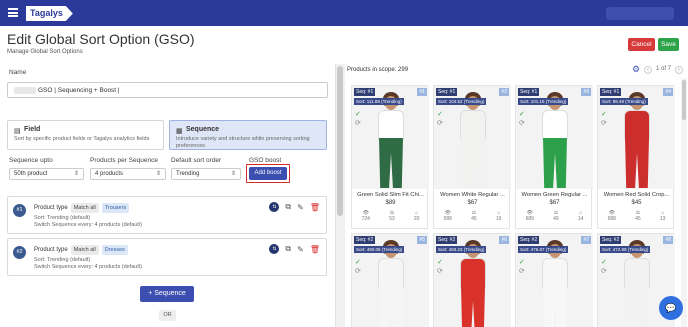 The width and height of the screenshot is (688, 327). What do you see at coordinates (114, 250) in the screenshot?
I see `value-chip: Dresses` at bounding box center [114, 250].